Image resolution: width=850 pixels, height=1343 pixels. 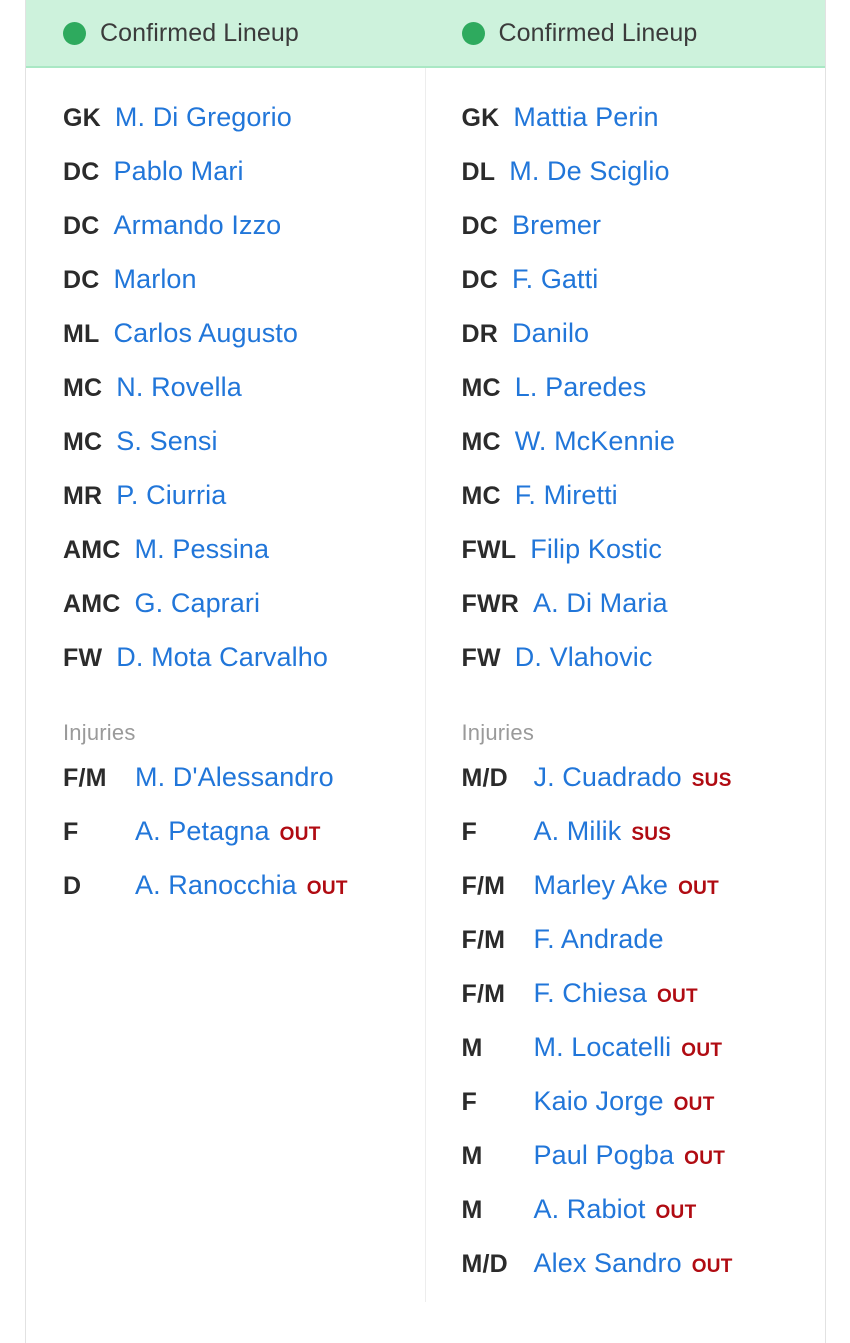 I want to click on player-link: M. Pessina, so click(x=202, y=549).